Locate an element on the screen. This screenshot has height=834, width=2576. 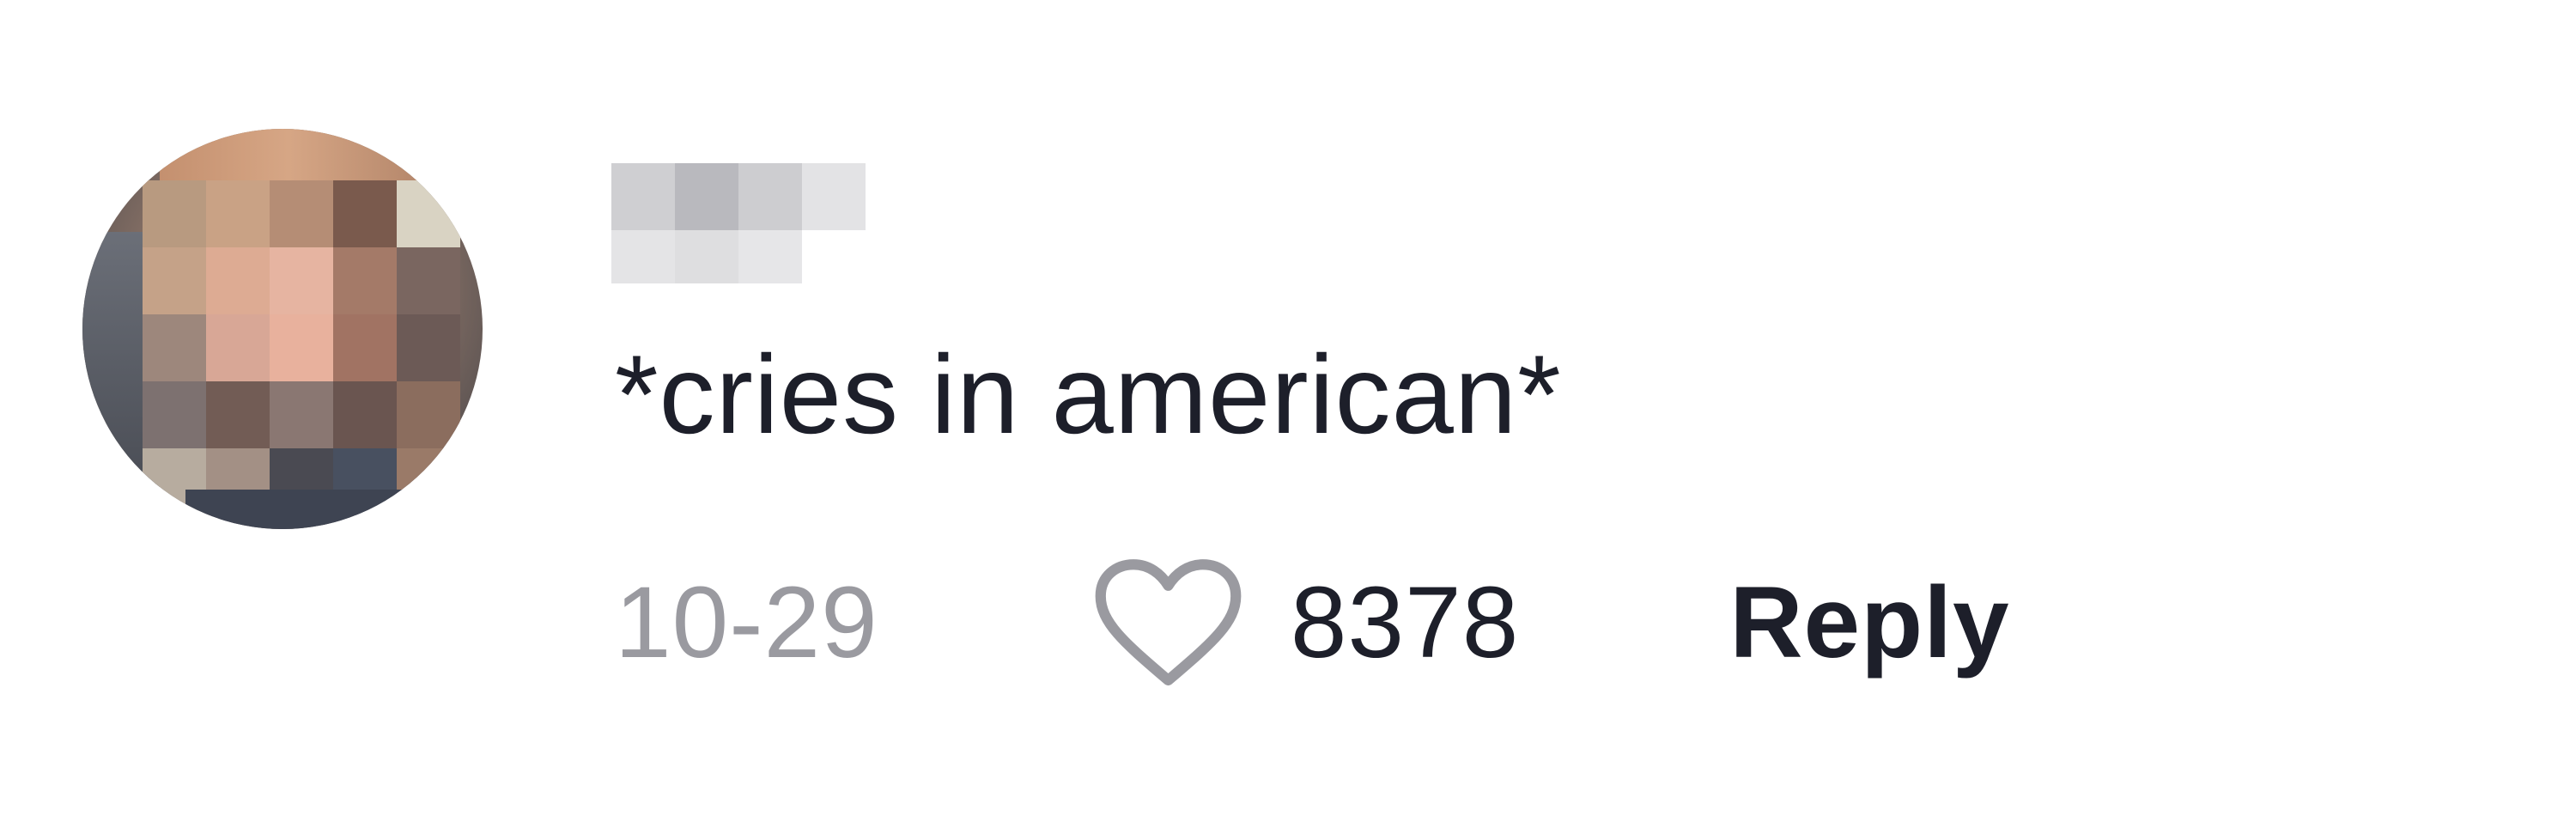
avatar is located at coordinates (282, 329).